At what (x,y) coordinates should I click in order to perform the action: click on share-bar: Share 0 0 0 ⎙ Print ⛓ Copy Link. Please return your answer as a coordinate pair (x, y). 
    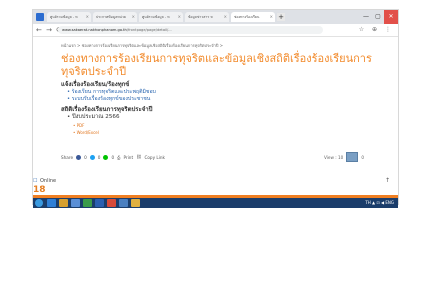
    Looking at the image, I should click on (113, 157).